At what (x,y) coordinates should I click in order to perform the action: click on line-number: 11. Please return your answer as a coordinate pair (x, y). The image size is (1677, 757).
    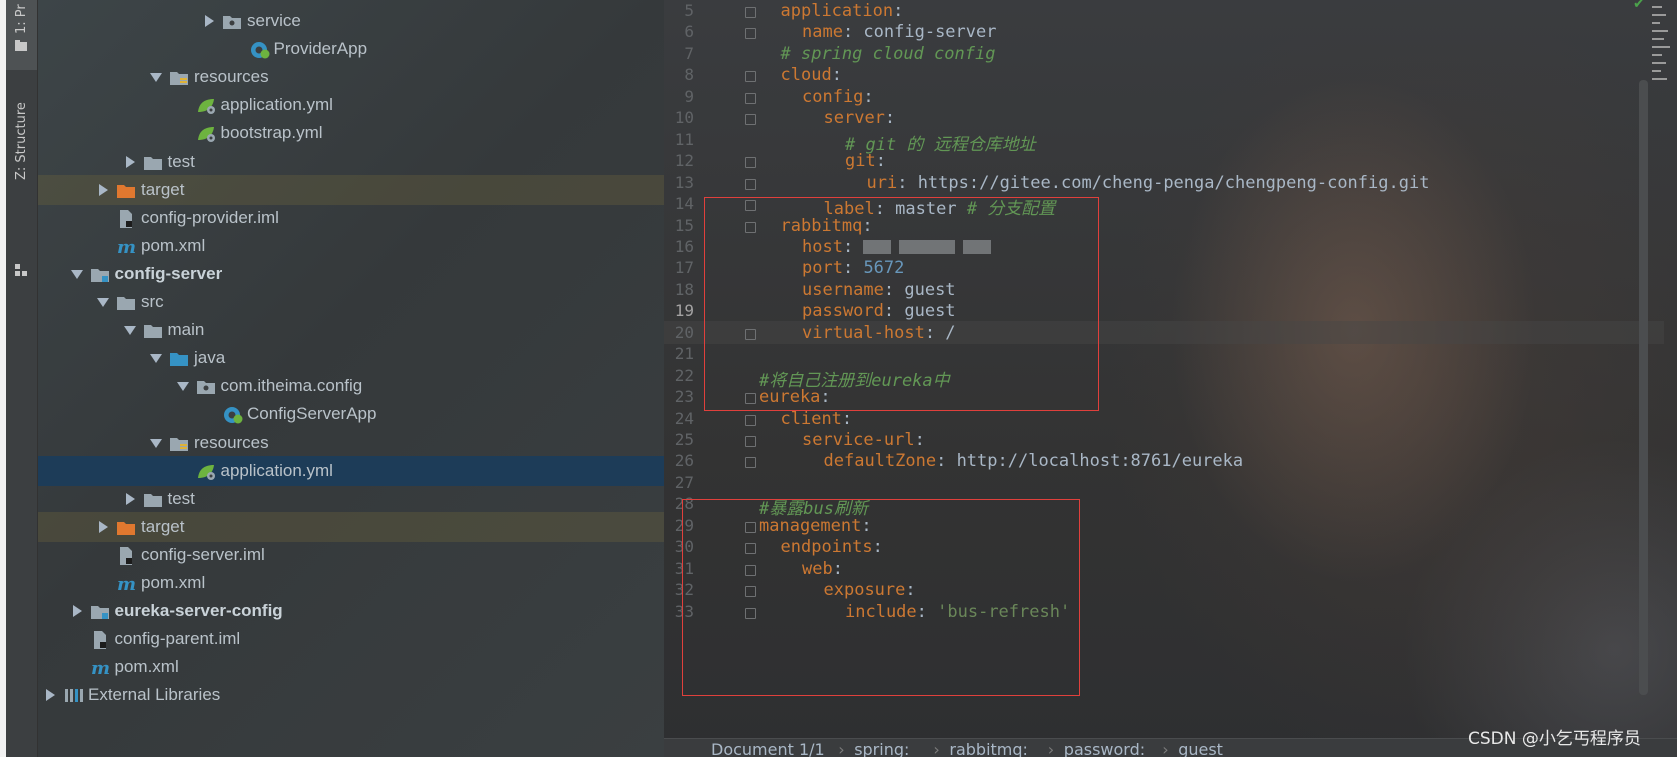
    Looking at the image, I should click on (684, 139).